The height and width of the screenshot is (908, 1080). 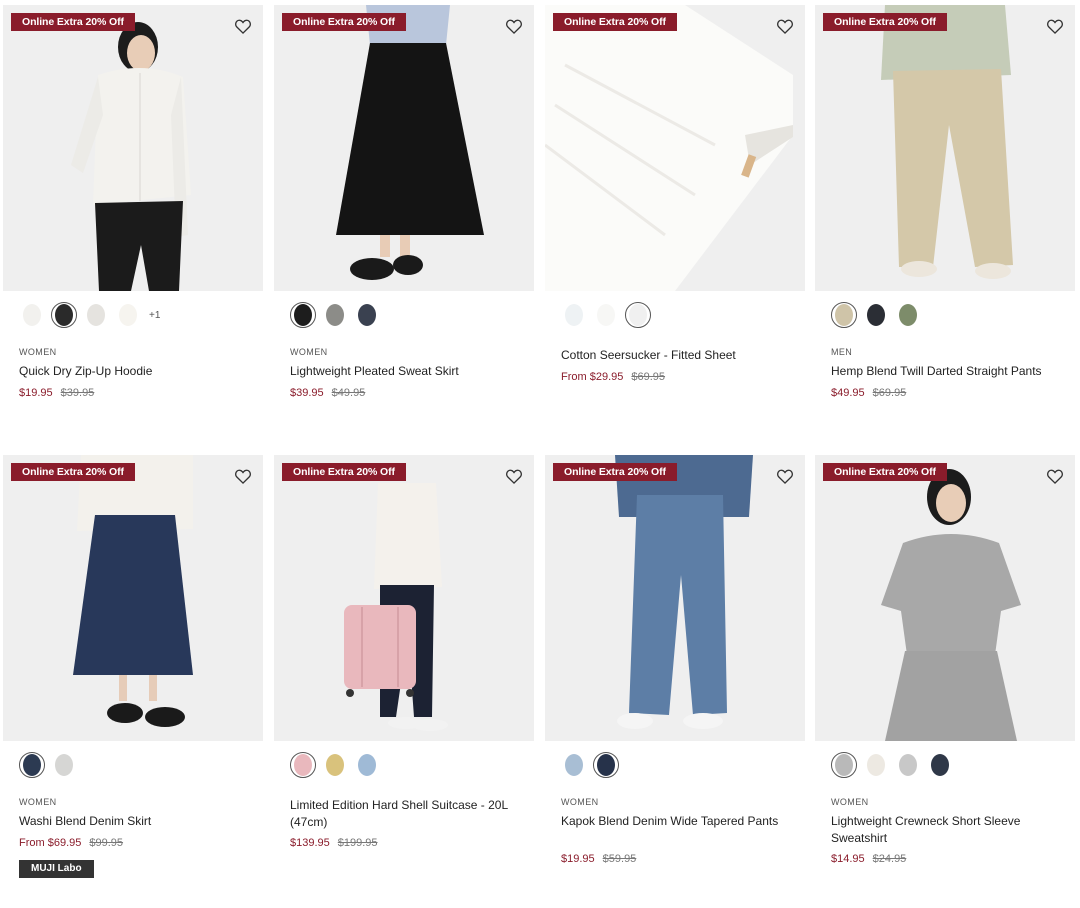 What do you see at coordinates (848, 859) in the screenshot?
I see `sale-price: $14.95` at bounding box center [848, 859].